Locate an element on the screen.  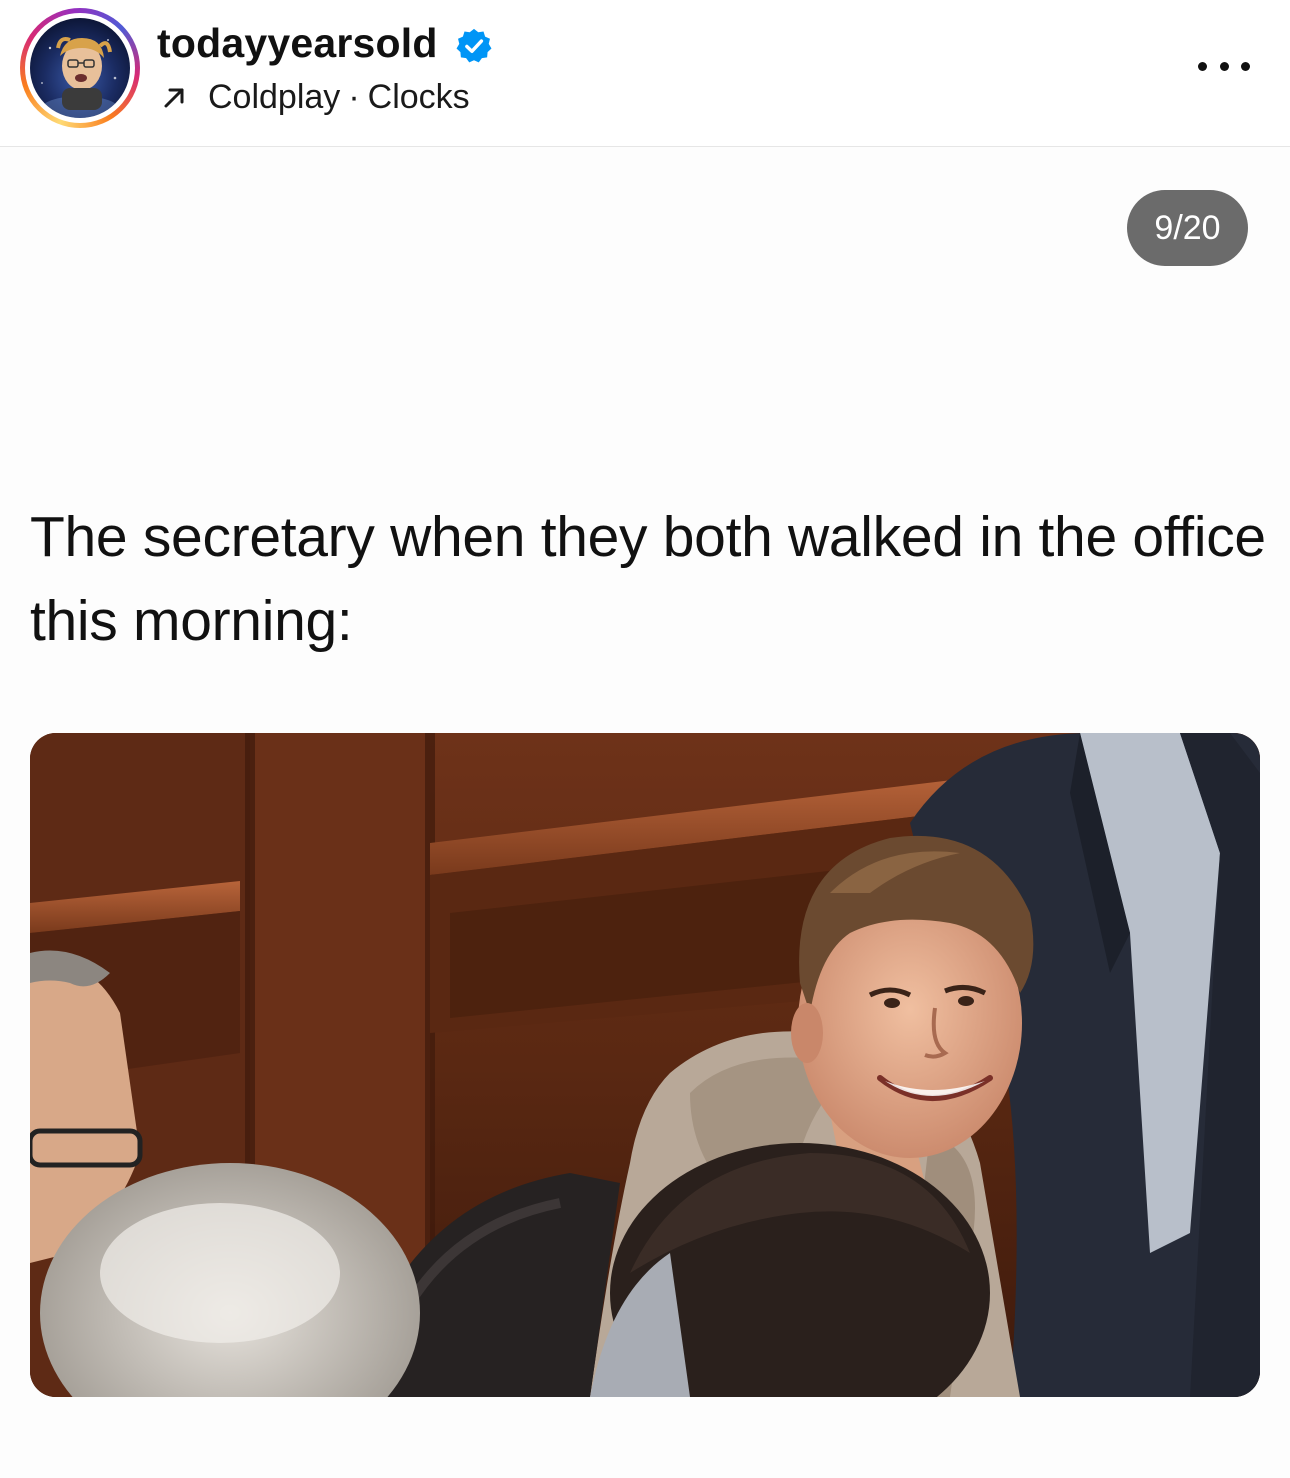
story-ring is located at coordinates (80, 68).